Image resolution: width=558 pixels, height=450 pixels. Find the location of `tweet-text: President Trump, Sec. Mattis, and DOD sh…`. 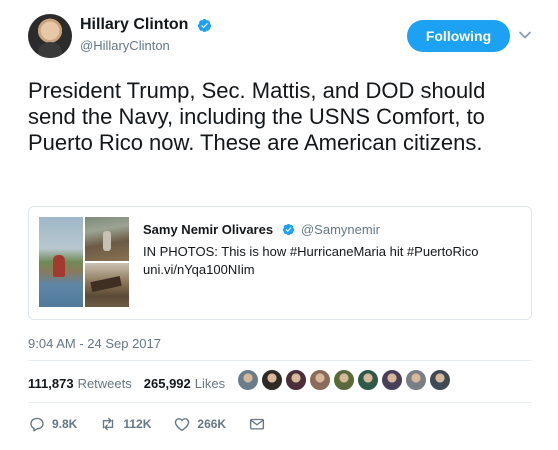

tweet-text: President Trump, Sec. Mattis, and DOD sh… is located at coordinates (257, 116).